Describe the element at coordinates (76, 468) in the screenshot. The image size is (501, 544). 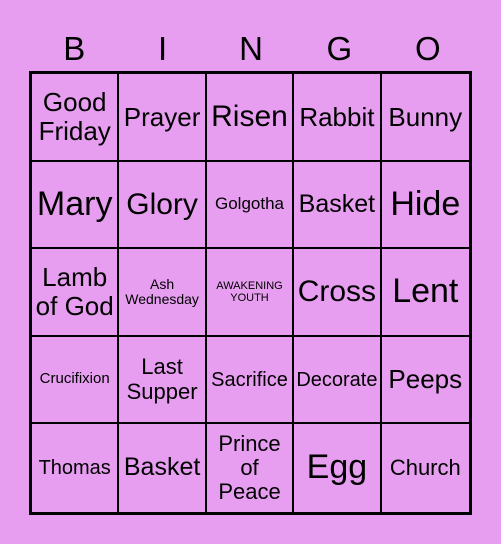
I see `bingo-cell: Thomas` at that location.